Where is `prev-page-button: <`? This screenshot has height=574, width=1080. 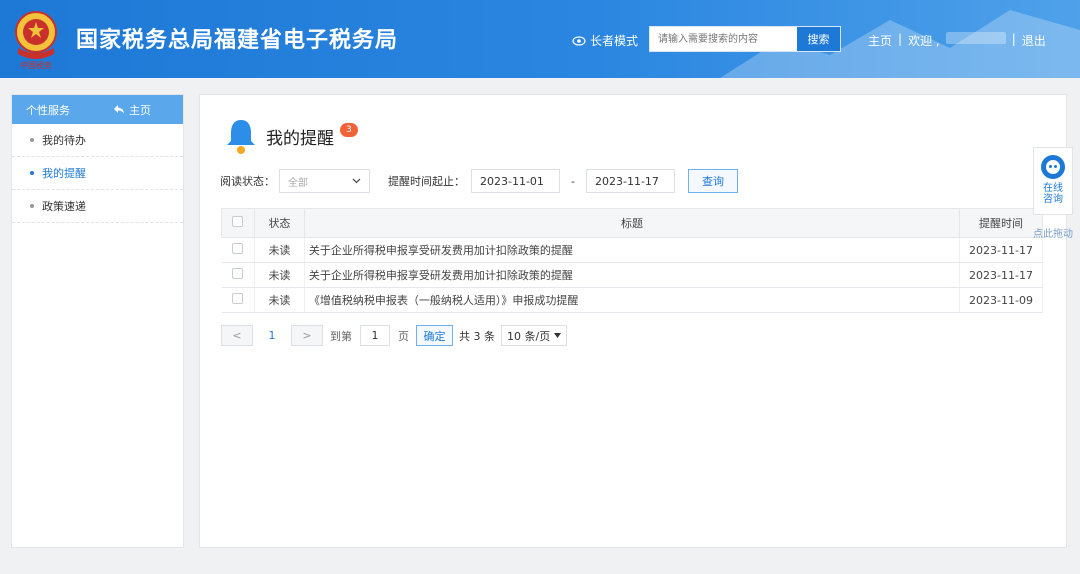
prev-page-button: < is located at coordinates (237, 335).